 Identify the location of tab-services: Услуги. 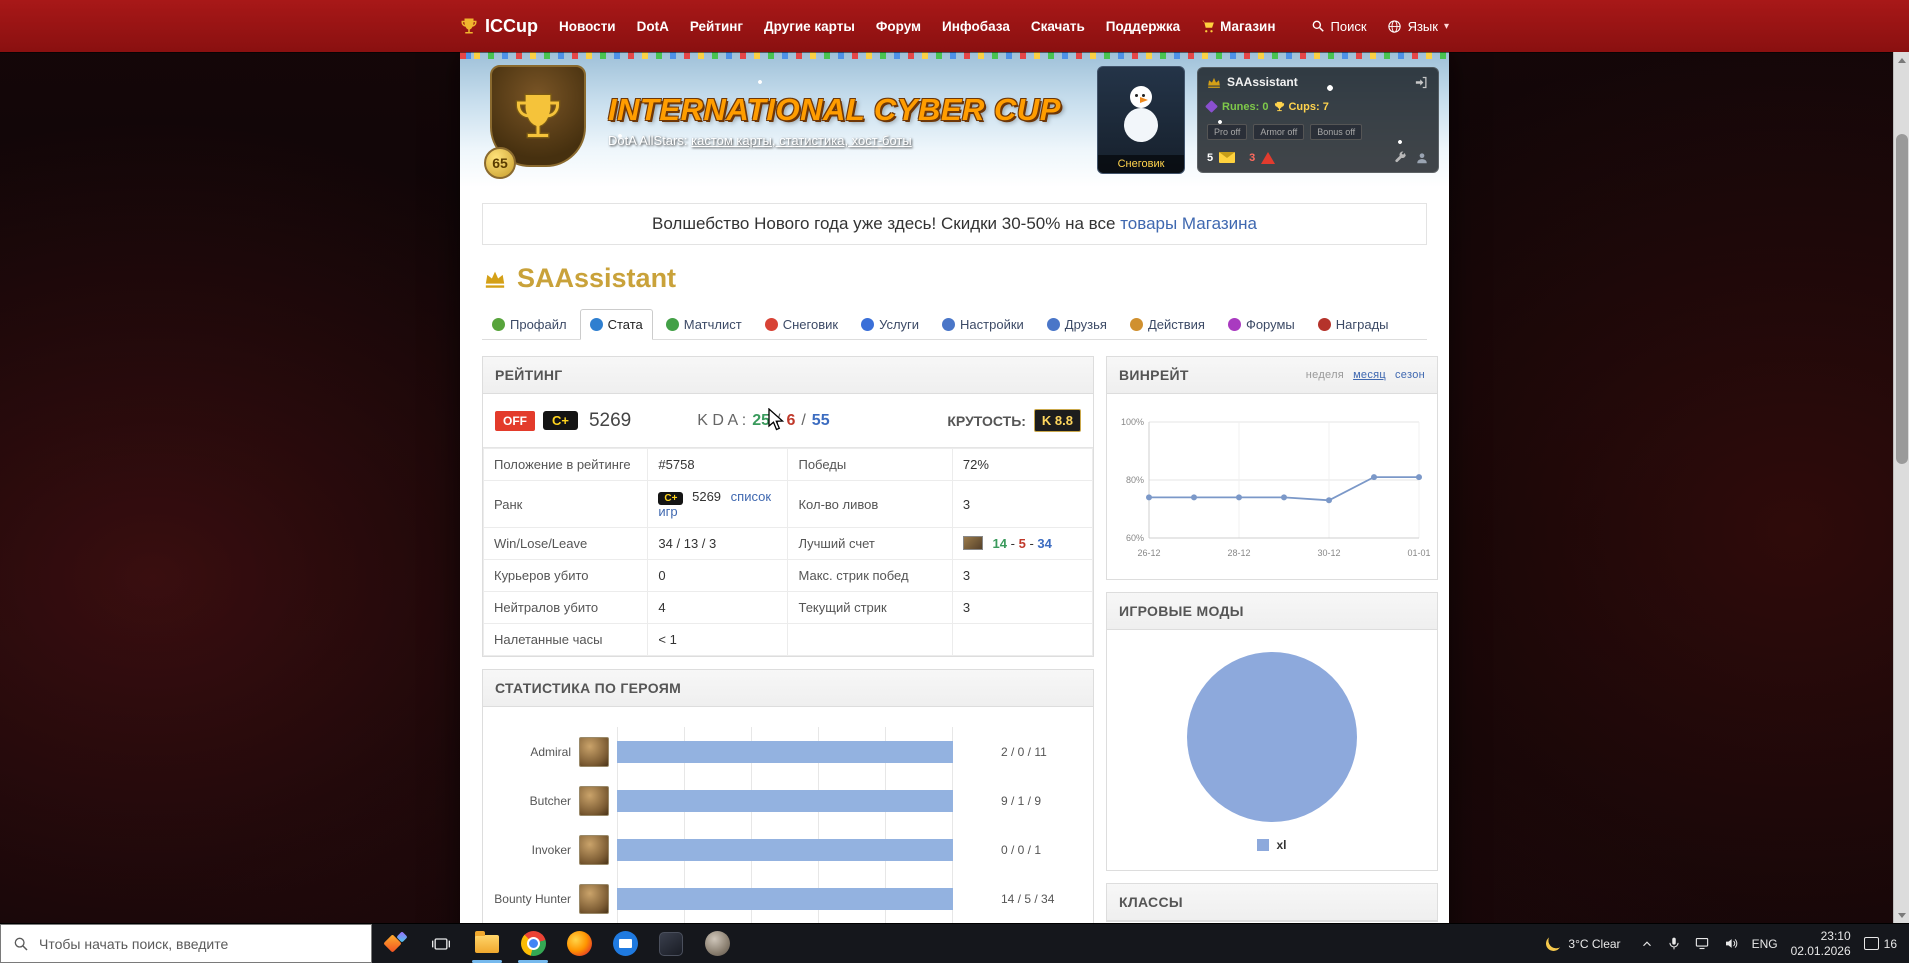
(890, 324).